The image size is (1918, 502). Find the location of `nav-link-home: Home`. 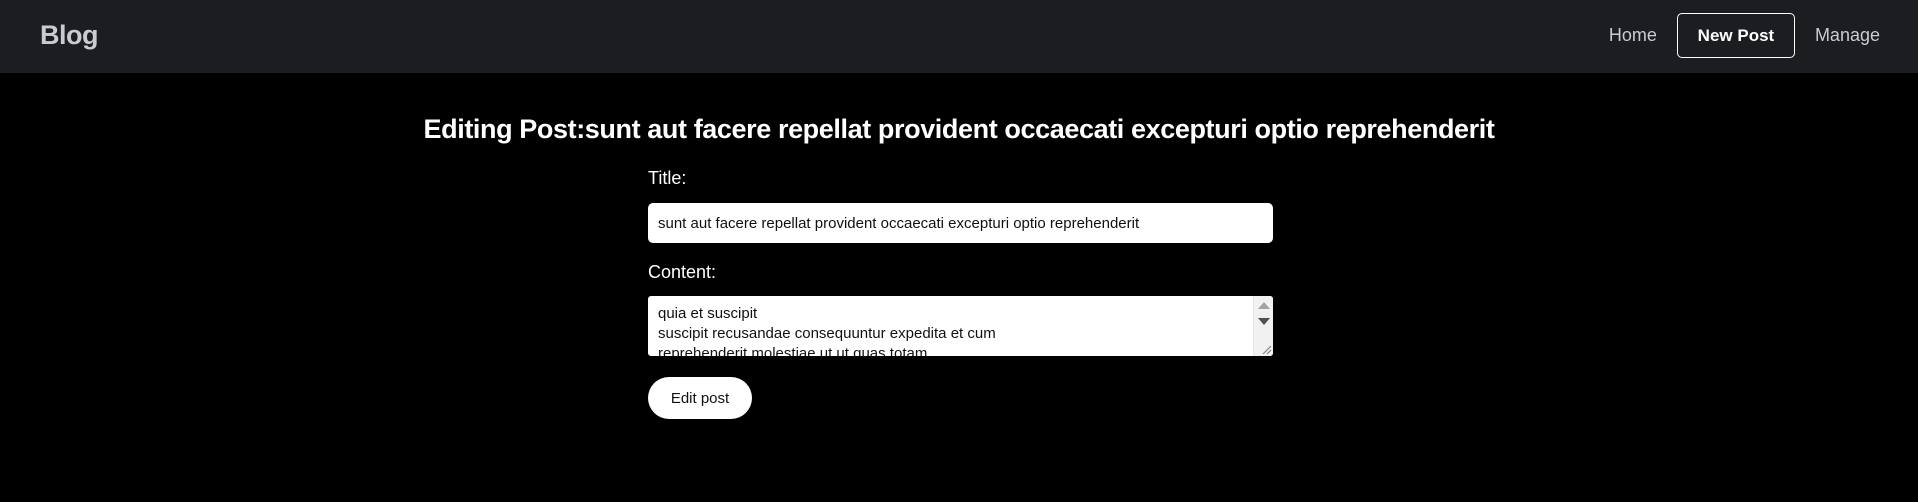

nav-link-home: Home is located at coordinates (1633, 35).